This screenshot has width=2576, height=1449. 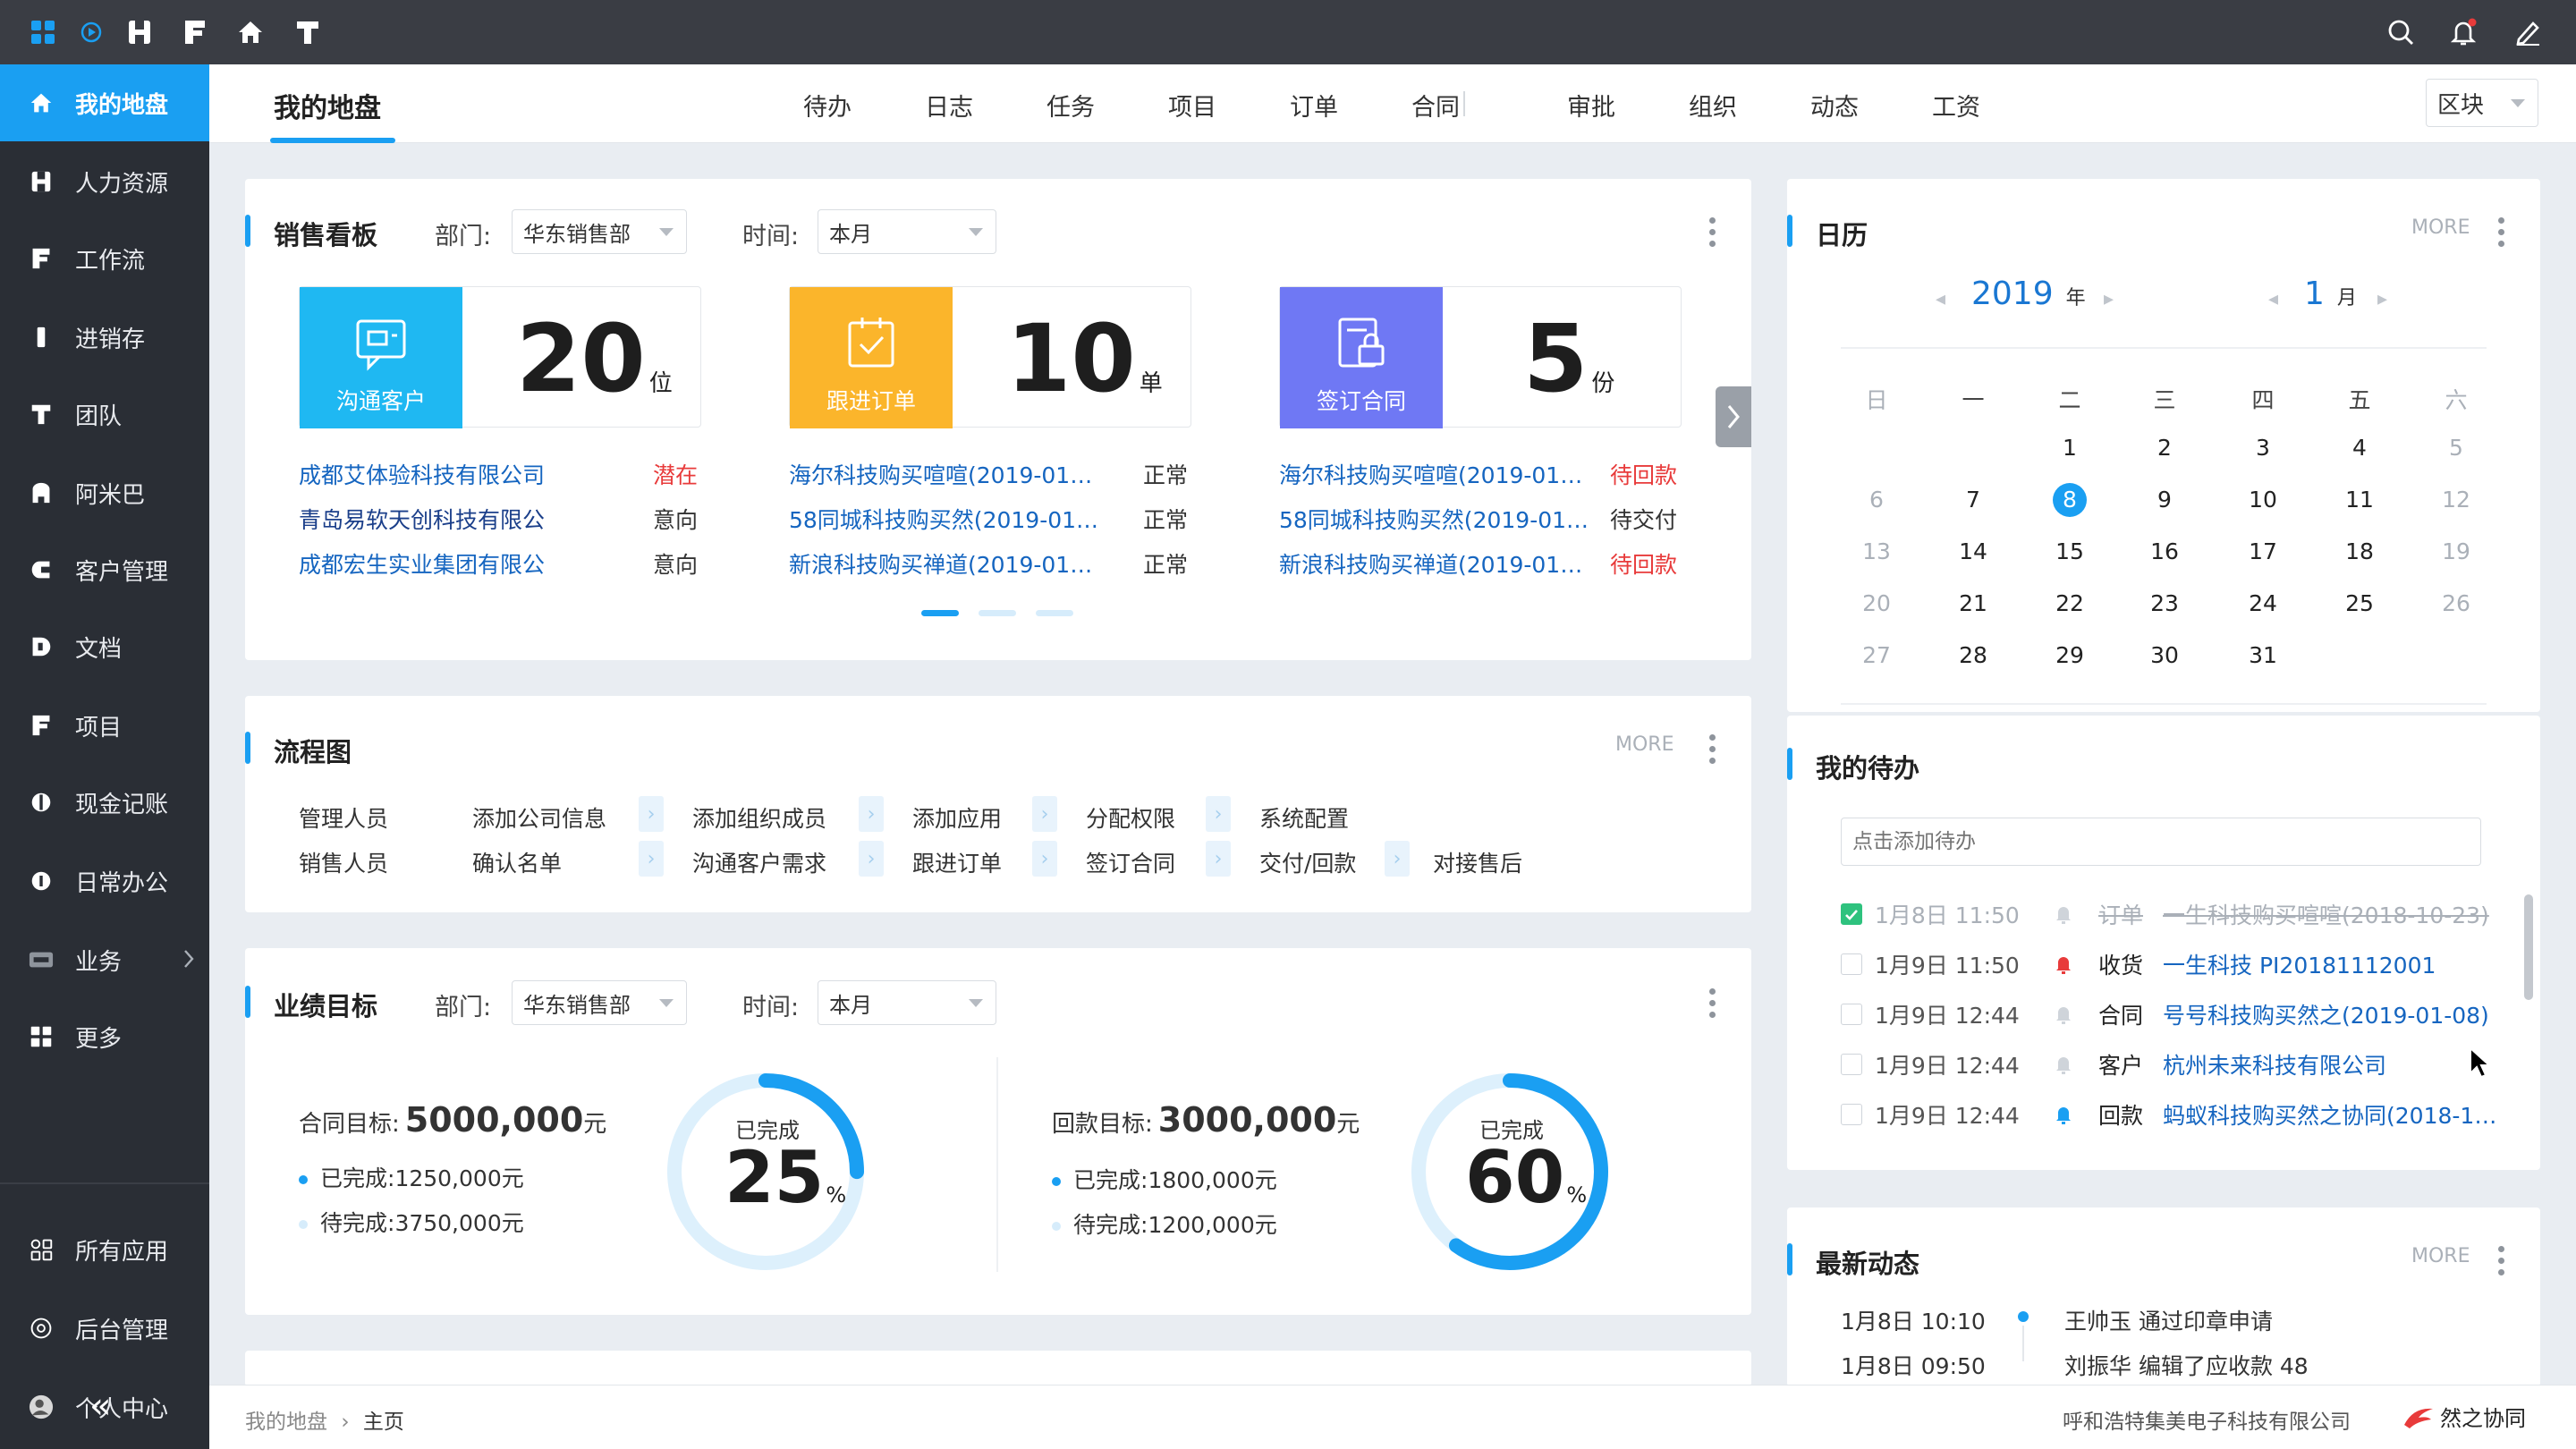 I want to click on circle-play-icon, so click(x=91, y=32).